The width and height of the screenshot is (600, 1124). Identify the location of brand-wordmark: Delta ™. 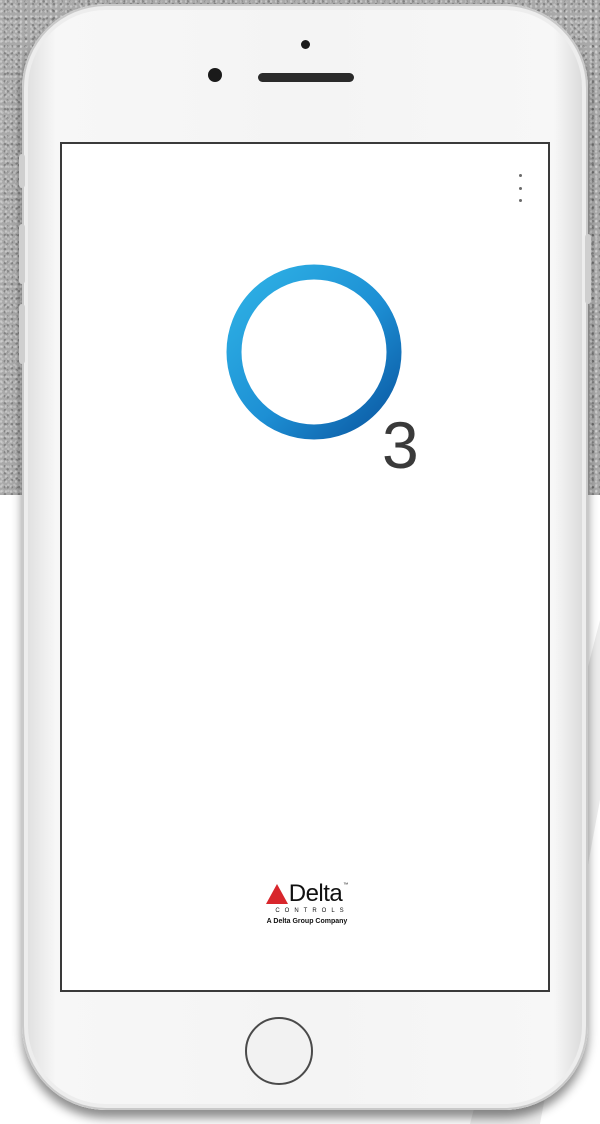
(307, 893).